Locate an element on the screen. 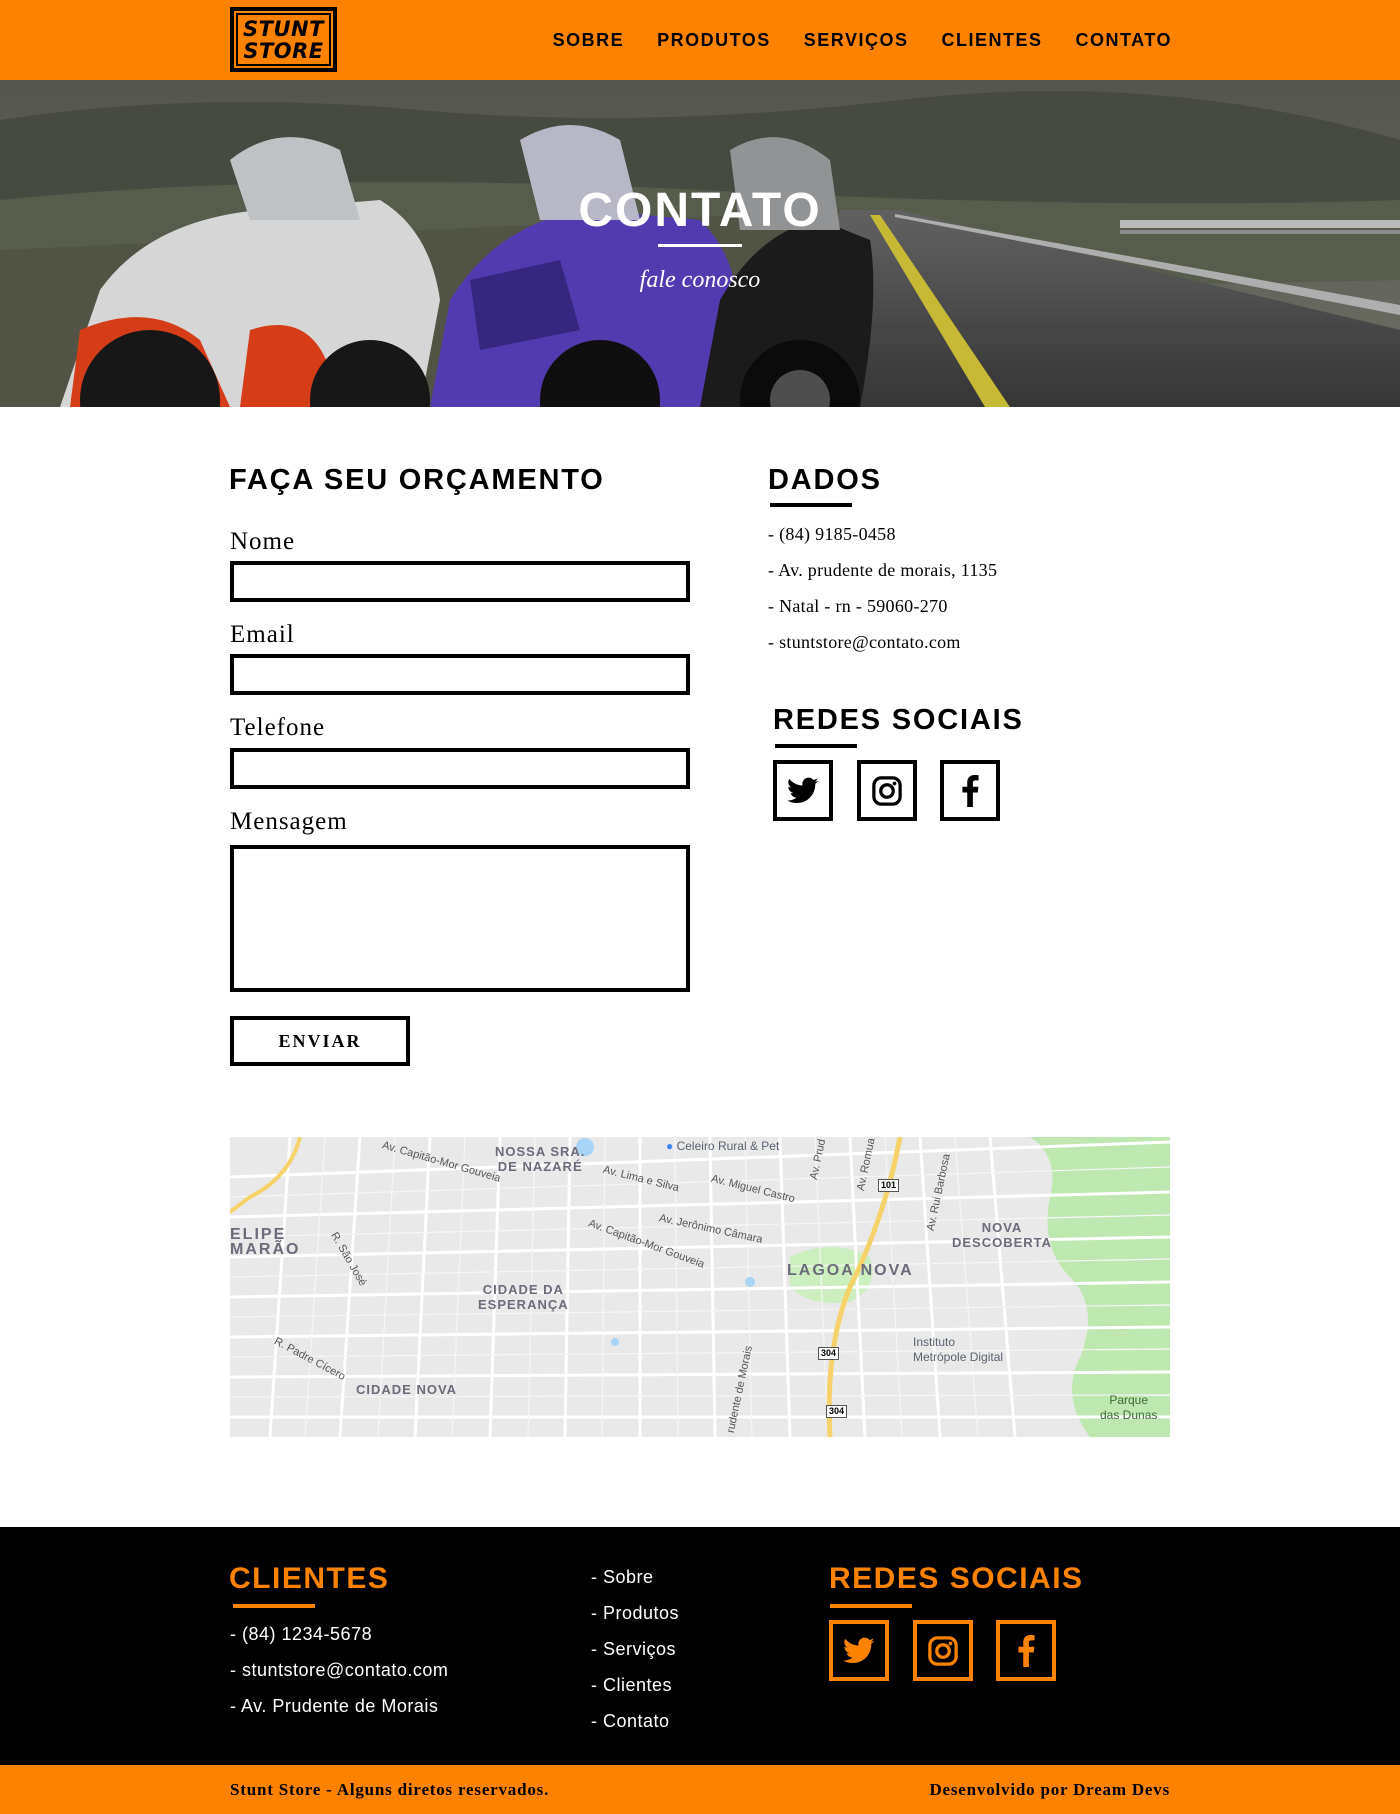 The height and width of the screenshot is (1814, 1400). hero-title: CONTATO is located at coordinates (700, 210).